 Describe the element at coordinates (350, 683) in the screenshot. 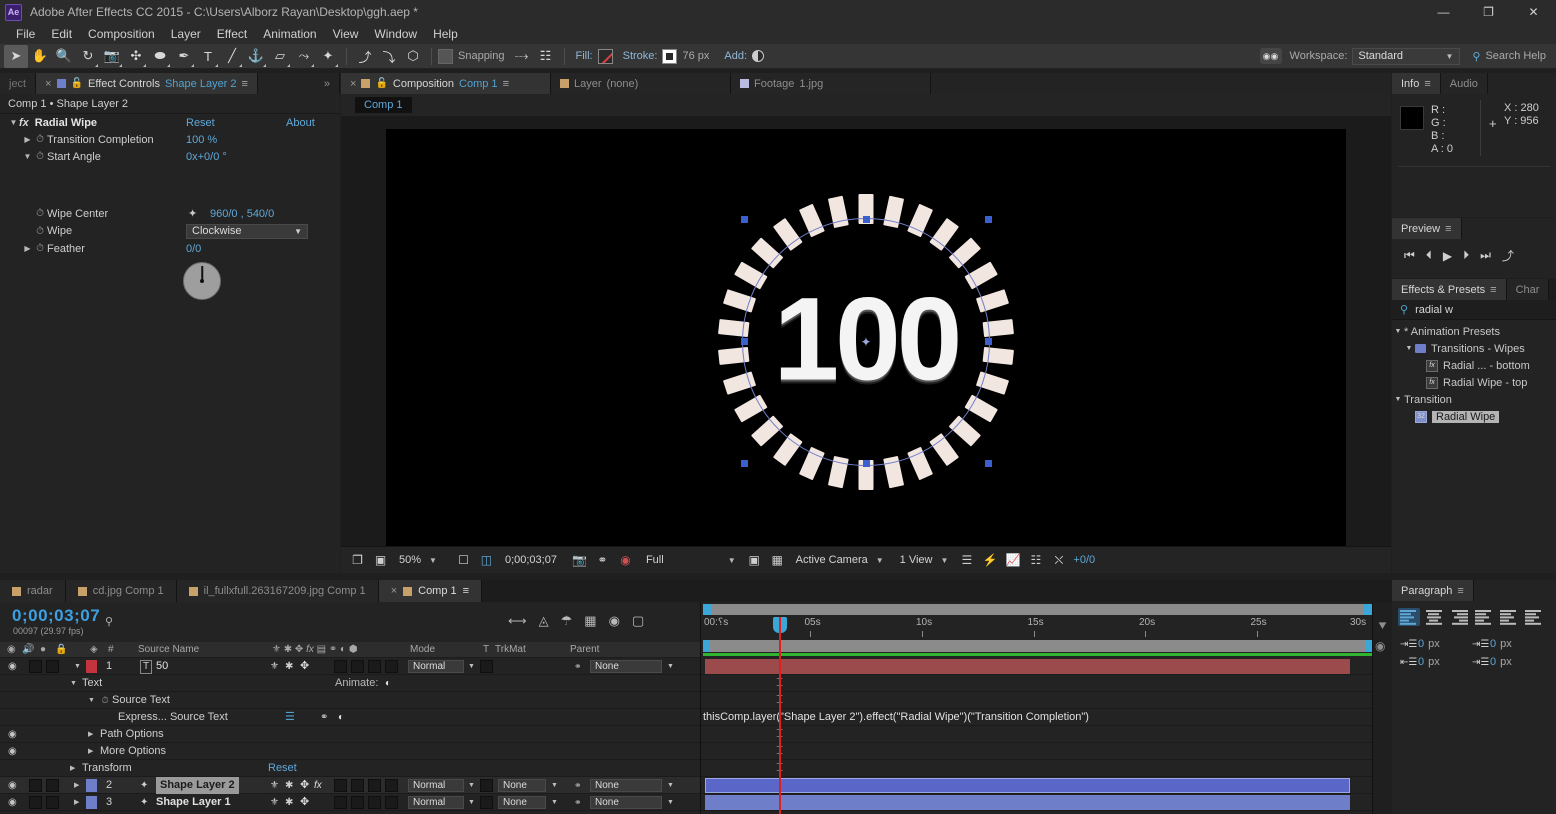

I see `timeline-property-row: ▼ Text Animate: ◐` at that location.